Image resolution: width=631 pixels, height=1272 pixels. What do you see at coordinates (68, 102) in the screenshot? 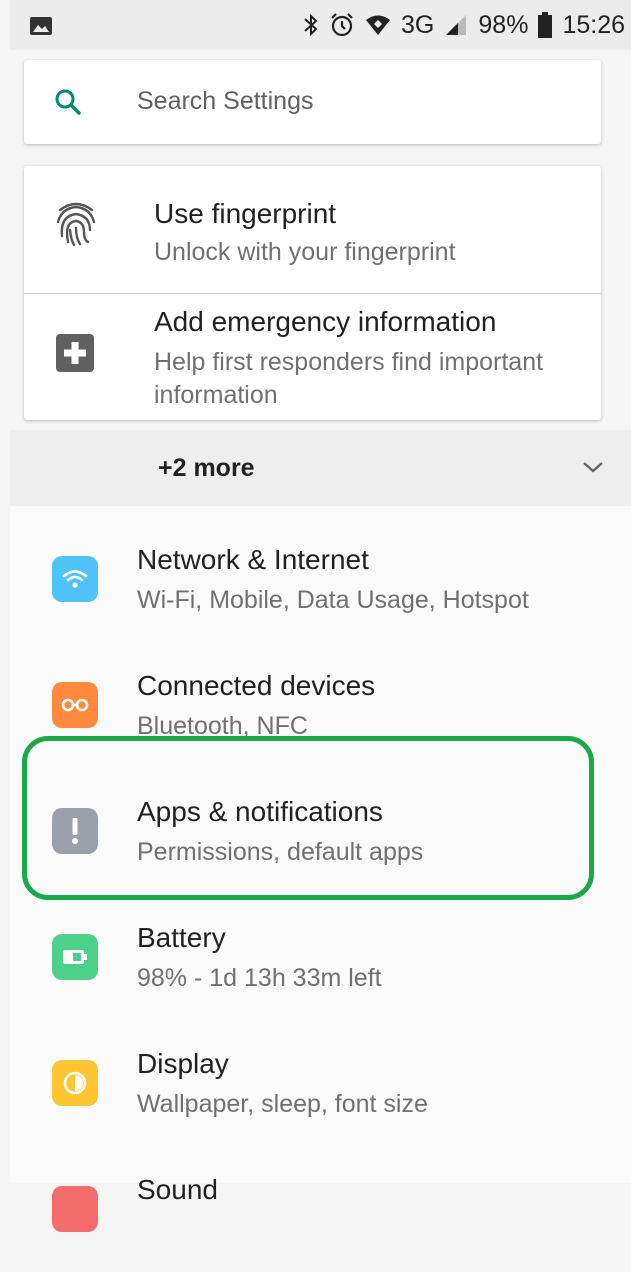
I see `search-icon` at bounding box center [68, 102].